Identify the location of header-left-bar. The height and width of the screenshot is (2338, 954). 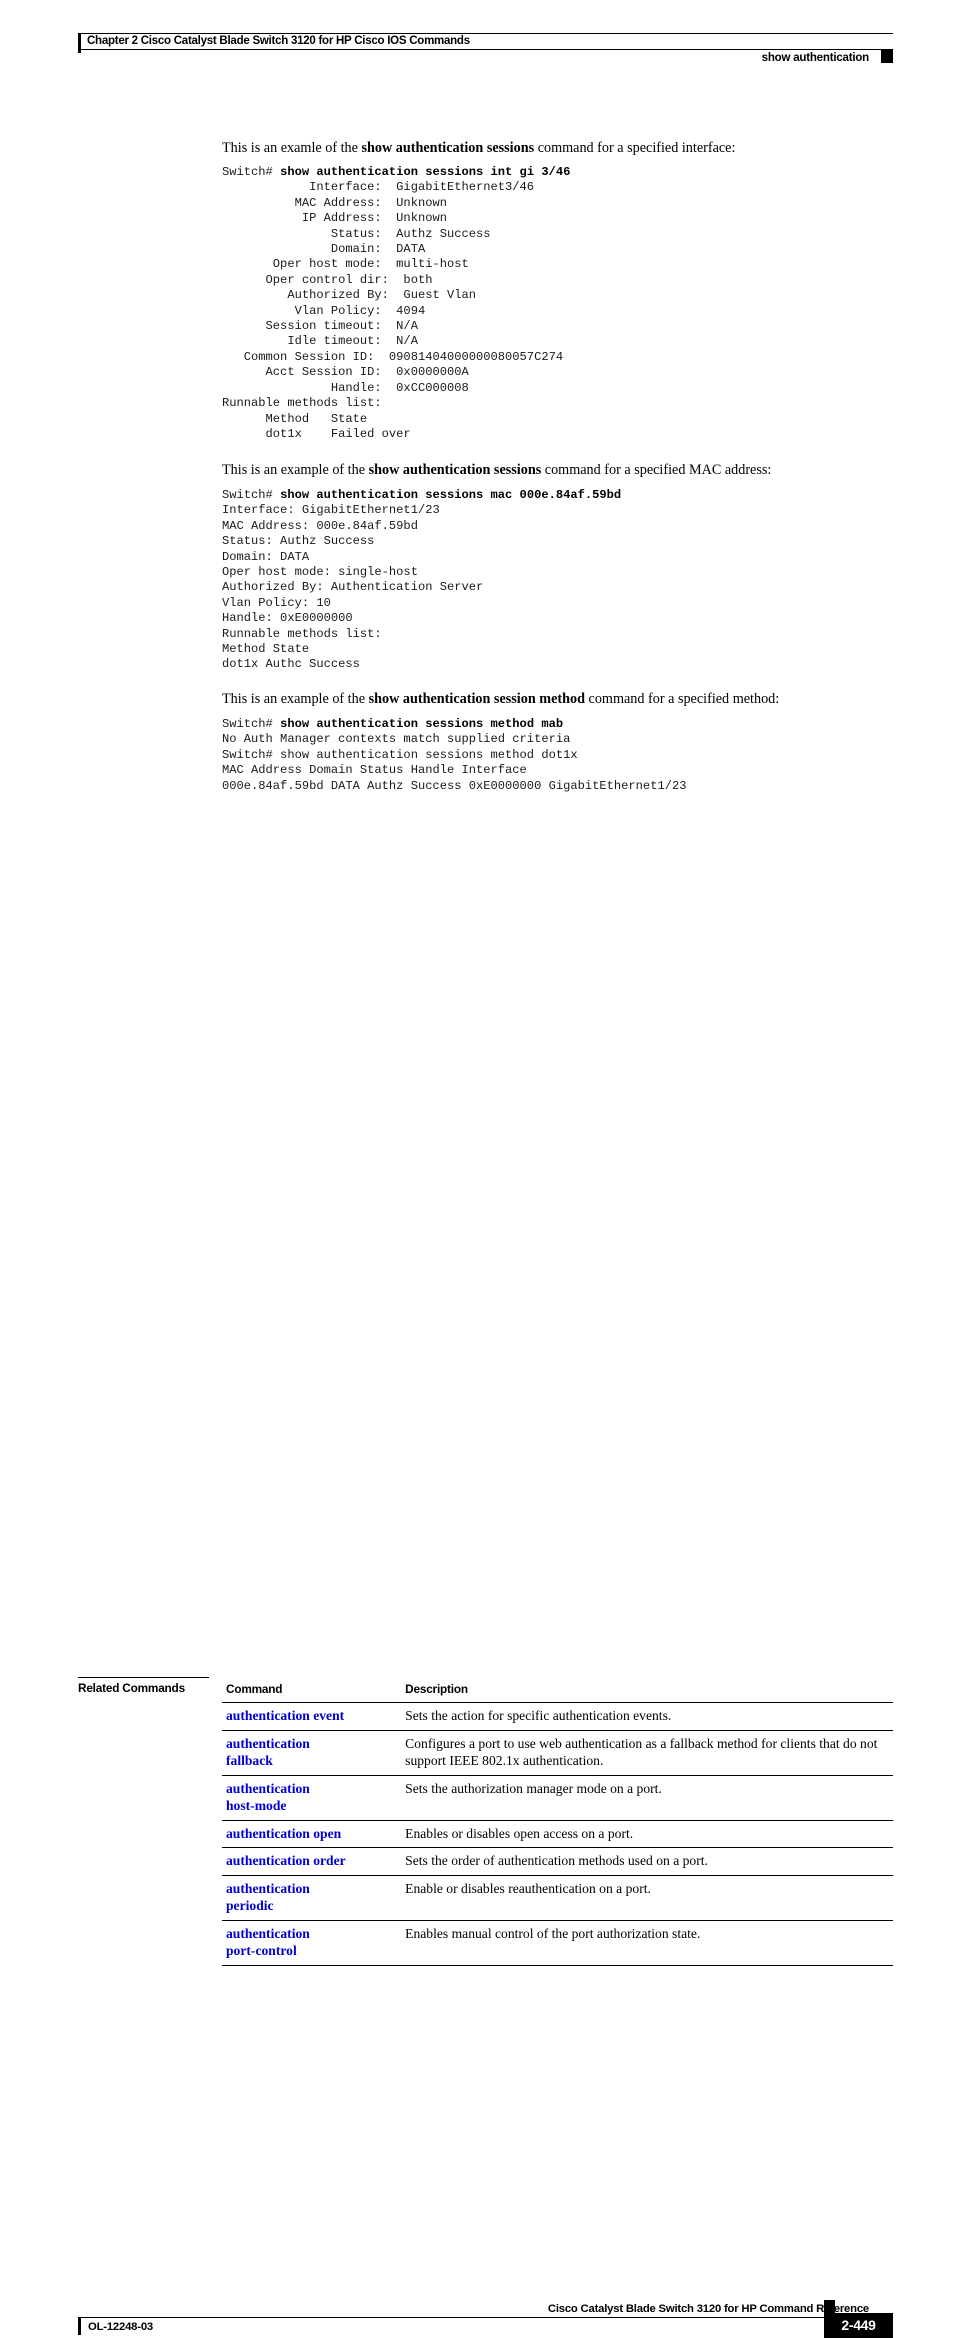
(79, 43).